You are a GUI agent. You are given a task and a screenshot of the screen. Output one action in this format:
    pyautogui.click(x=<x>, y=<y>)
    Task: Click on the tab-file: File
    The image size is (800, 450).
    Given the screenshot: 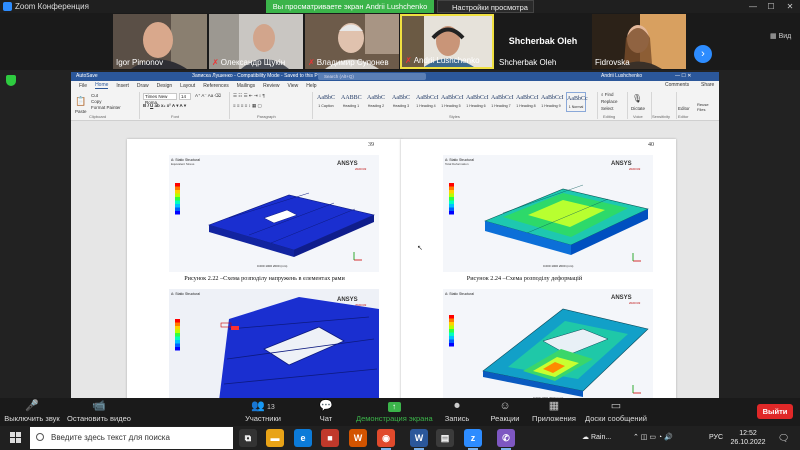 What is the action you would take?
    pyautogui.click(x=83, y=86)
    